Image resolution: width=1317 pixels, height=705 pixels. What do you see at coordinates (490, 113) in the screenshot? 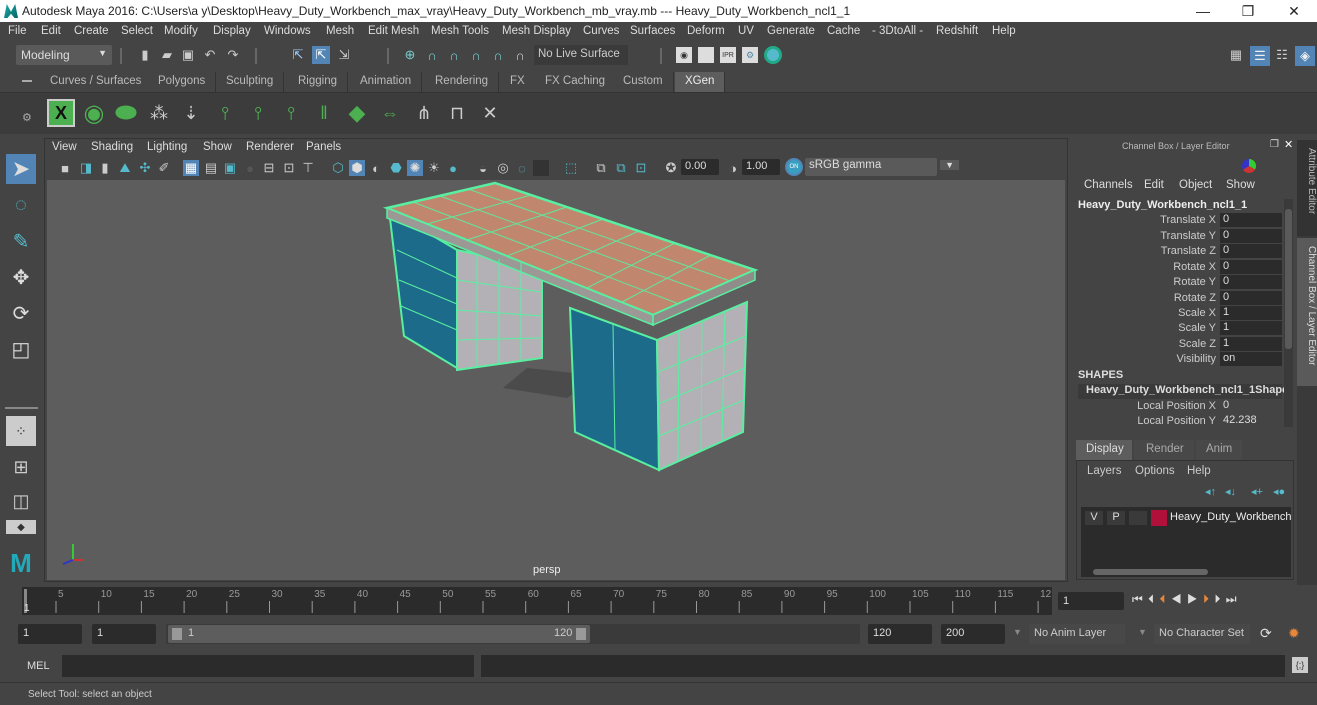
I see `delete-guide-icon: ✕` at bounding box center [490, 113].